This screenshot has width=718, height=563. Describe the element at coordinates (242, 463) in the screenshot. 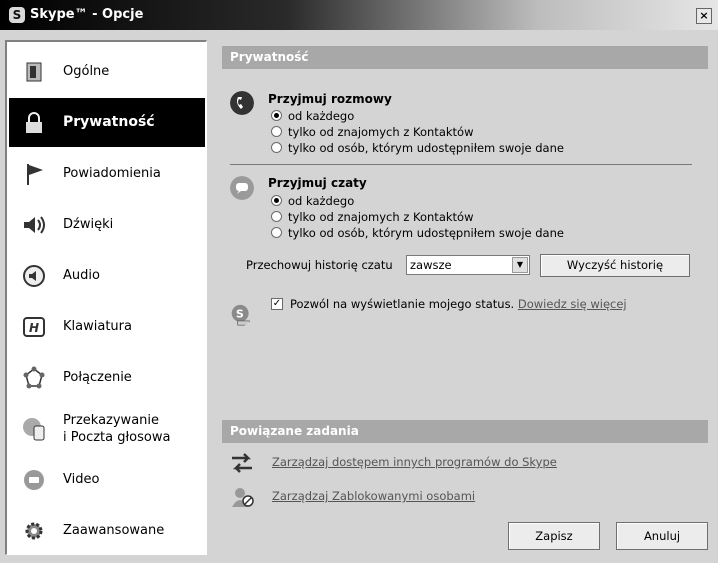

I see `arrows-icon` at that location.